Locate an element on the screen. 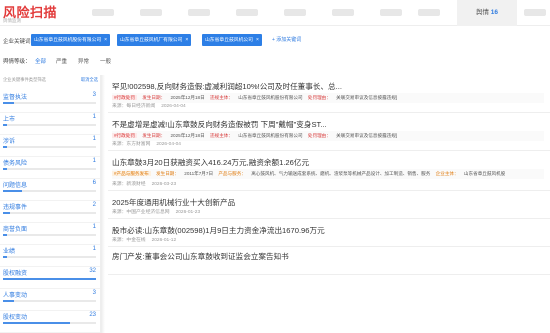 Image resolution: width=550 pixels, height=333 pixels. news-tag: 产品与服务： is located at coordinates (232, 173).